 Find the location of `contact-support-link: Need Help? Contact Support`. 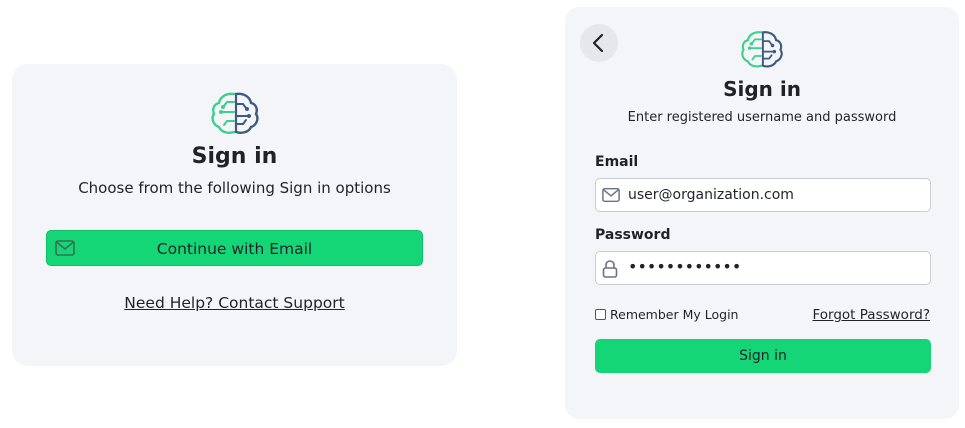

contact-support-link: Need Help? Contact Support is located at coordinates (234, 303).